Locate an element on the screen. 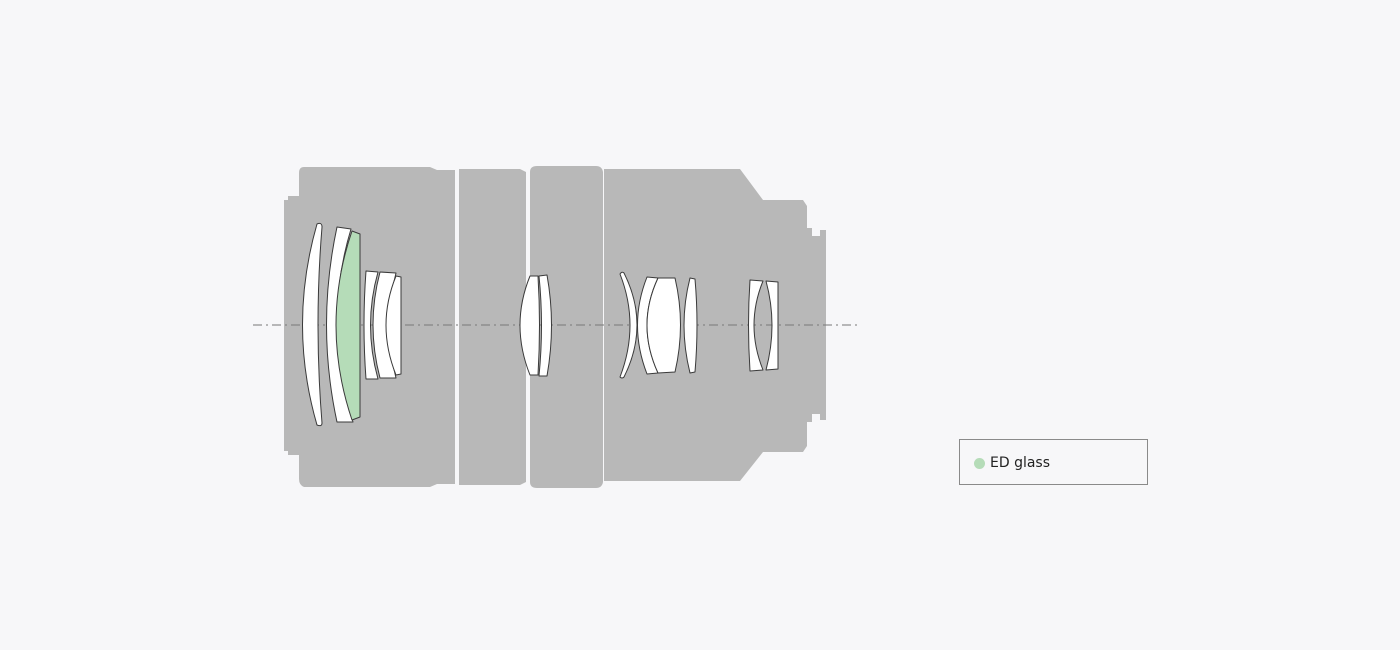 The width and height of the screenshot is (1400, 650). ed-glass-swatch-icon is located at coordinates (979, 463).